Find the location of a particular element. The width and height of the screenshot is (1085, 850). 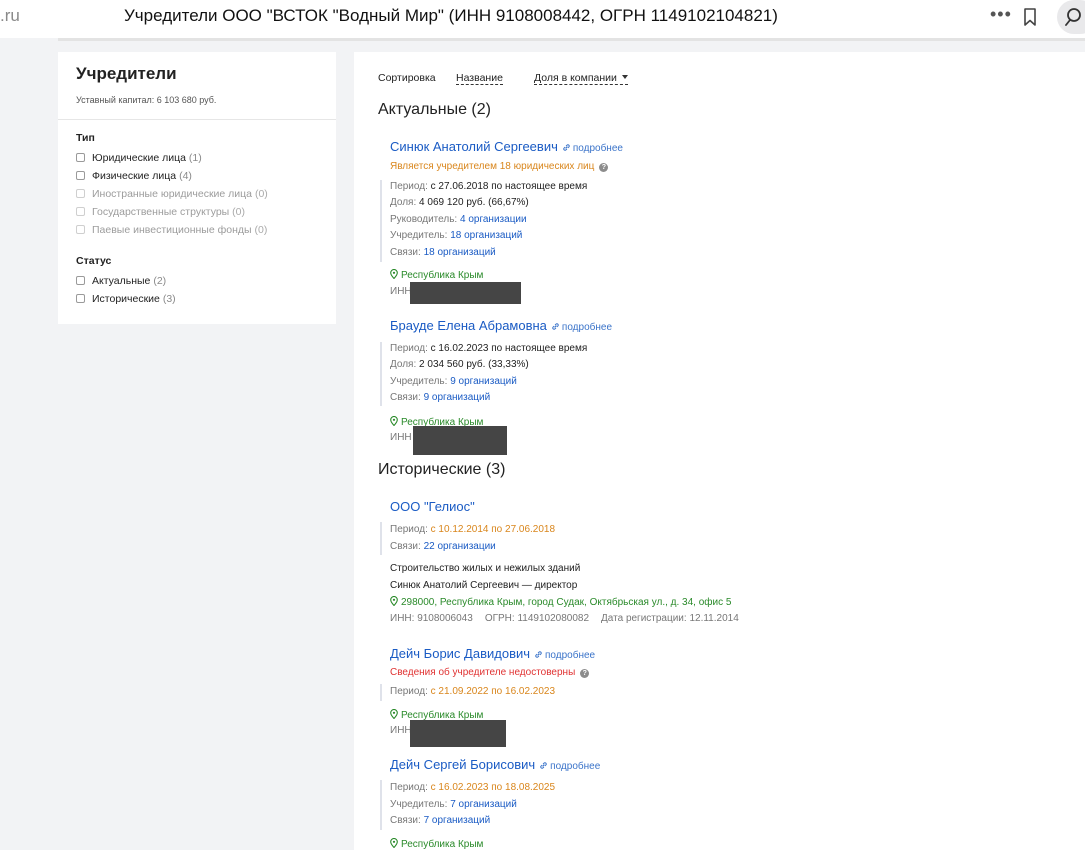

search-icon is located at coordinates (1073, 17).